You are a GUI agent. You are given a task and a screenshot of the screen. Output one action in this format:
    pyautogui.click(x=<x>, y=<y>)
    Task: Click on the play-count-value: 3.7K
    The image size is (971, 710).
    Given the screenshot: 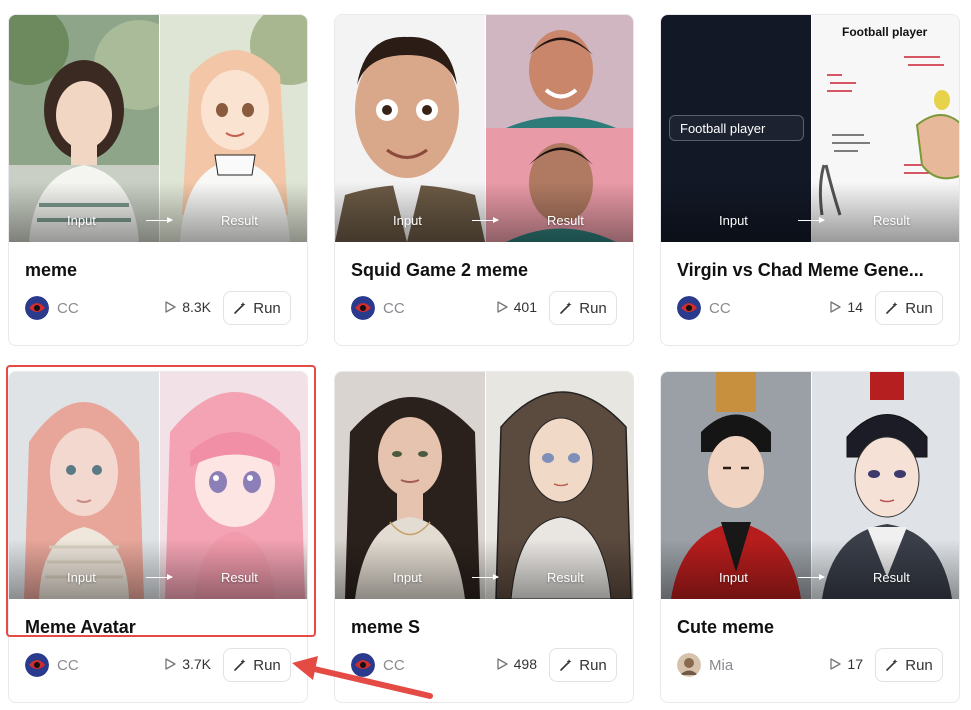 What is the action you would take?
    pyautogui.click(x=196, y=664)
    